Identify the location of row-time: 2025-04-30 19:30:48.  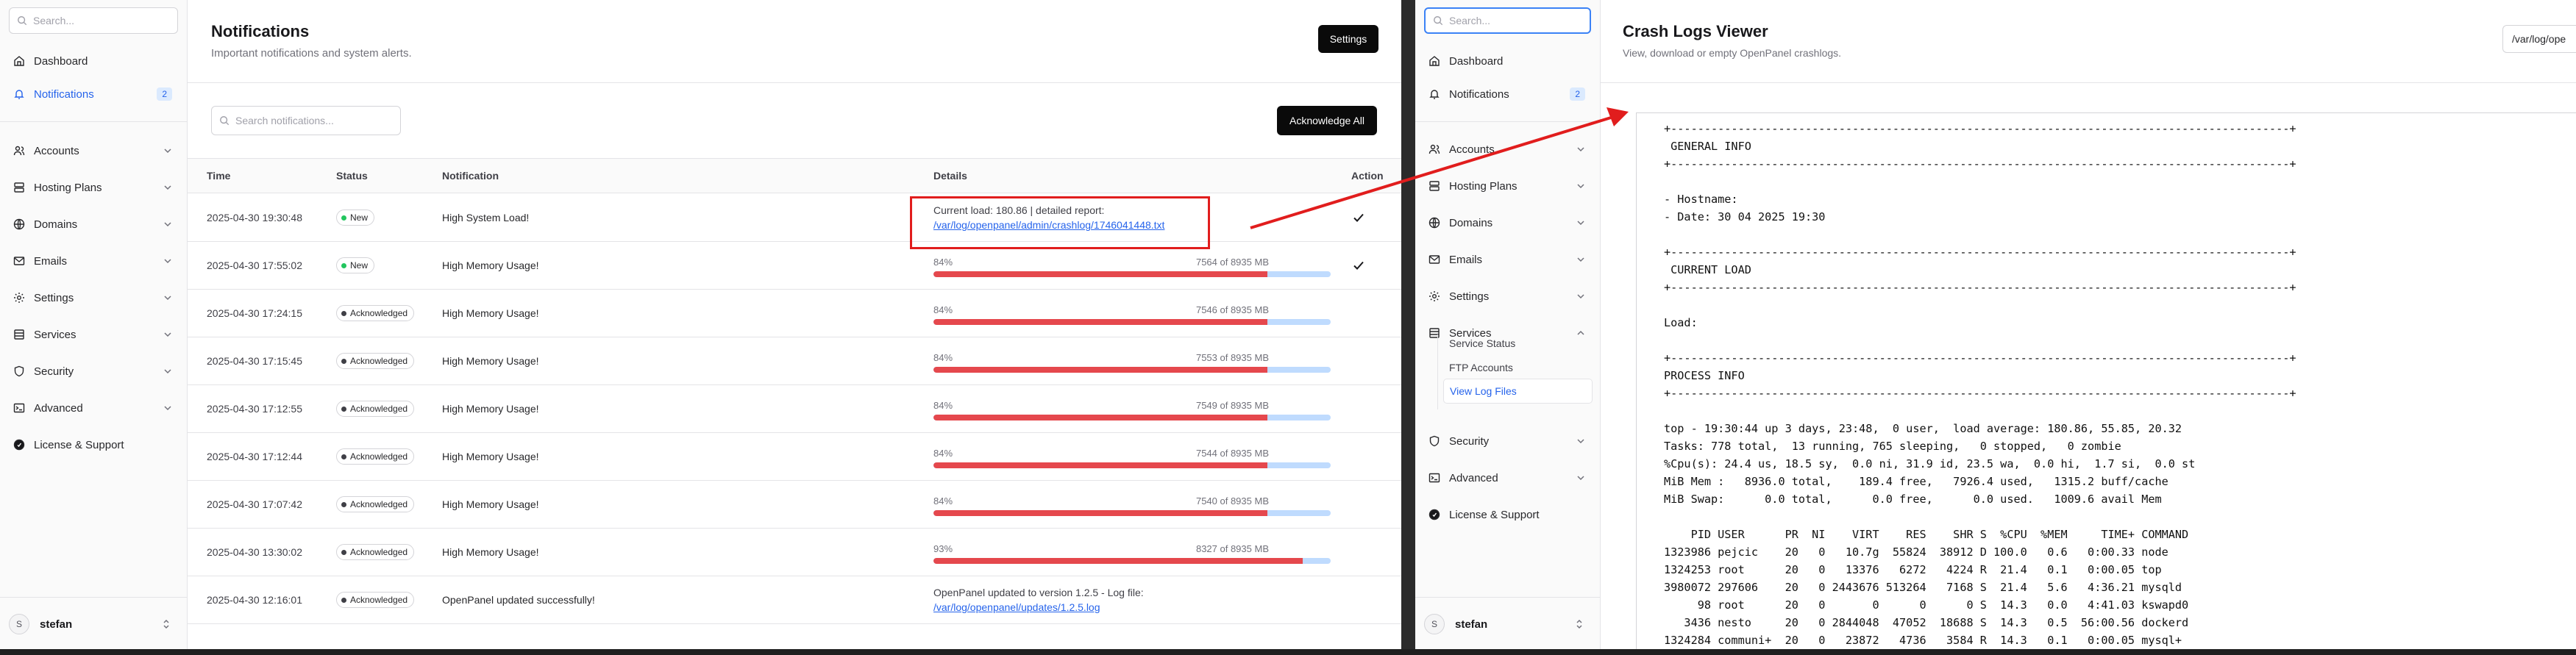
(254, 217).